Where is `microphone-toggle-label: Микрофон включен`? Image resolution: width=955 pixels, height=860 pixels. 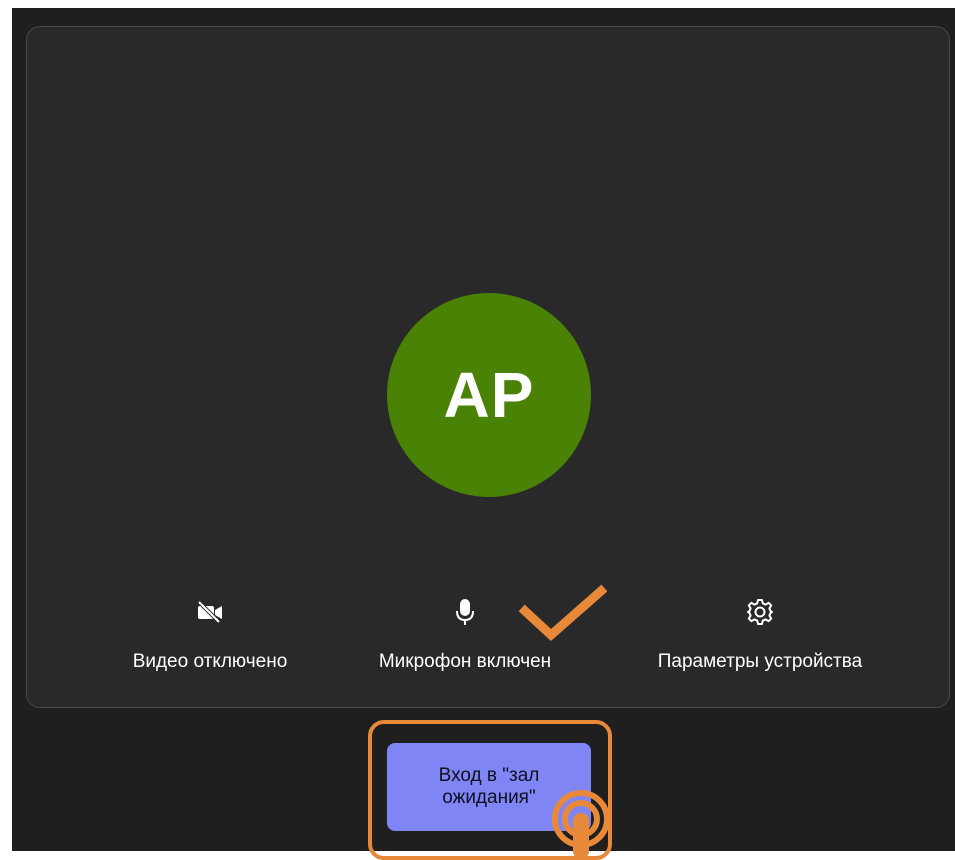
microphone-toggle-label: Микрофон включен is located at coordinates (465, 661).